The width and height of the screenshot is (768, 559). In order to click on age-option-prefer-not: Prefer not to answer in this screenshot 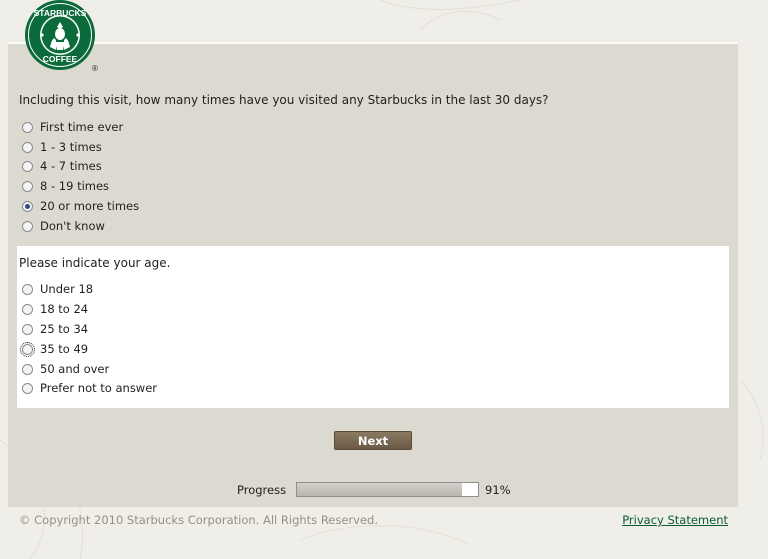, I will do `click(89, 388)`.